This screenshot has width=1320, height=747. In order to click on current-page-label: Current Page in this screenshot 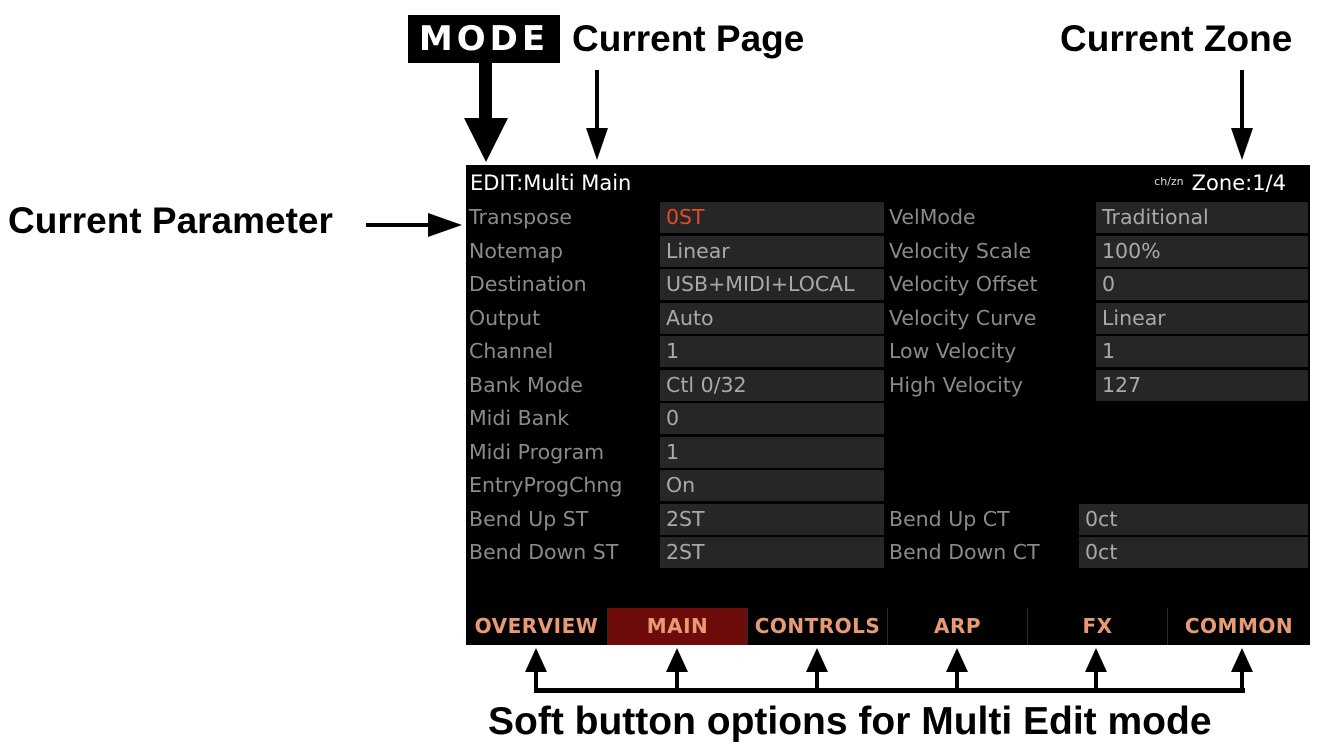, I will do `click(688, 38)`.